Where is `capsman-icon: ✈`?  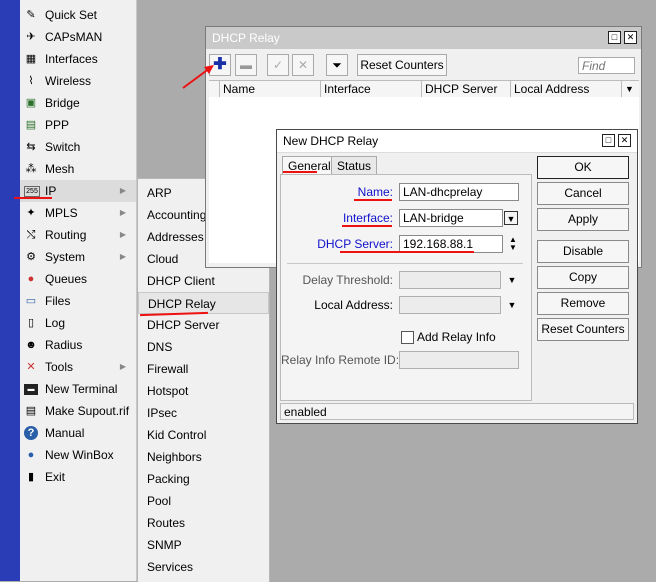 capsman-icon: ✈ is located at coordinates (31, 37).